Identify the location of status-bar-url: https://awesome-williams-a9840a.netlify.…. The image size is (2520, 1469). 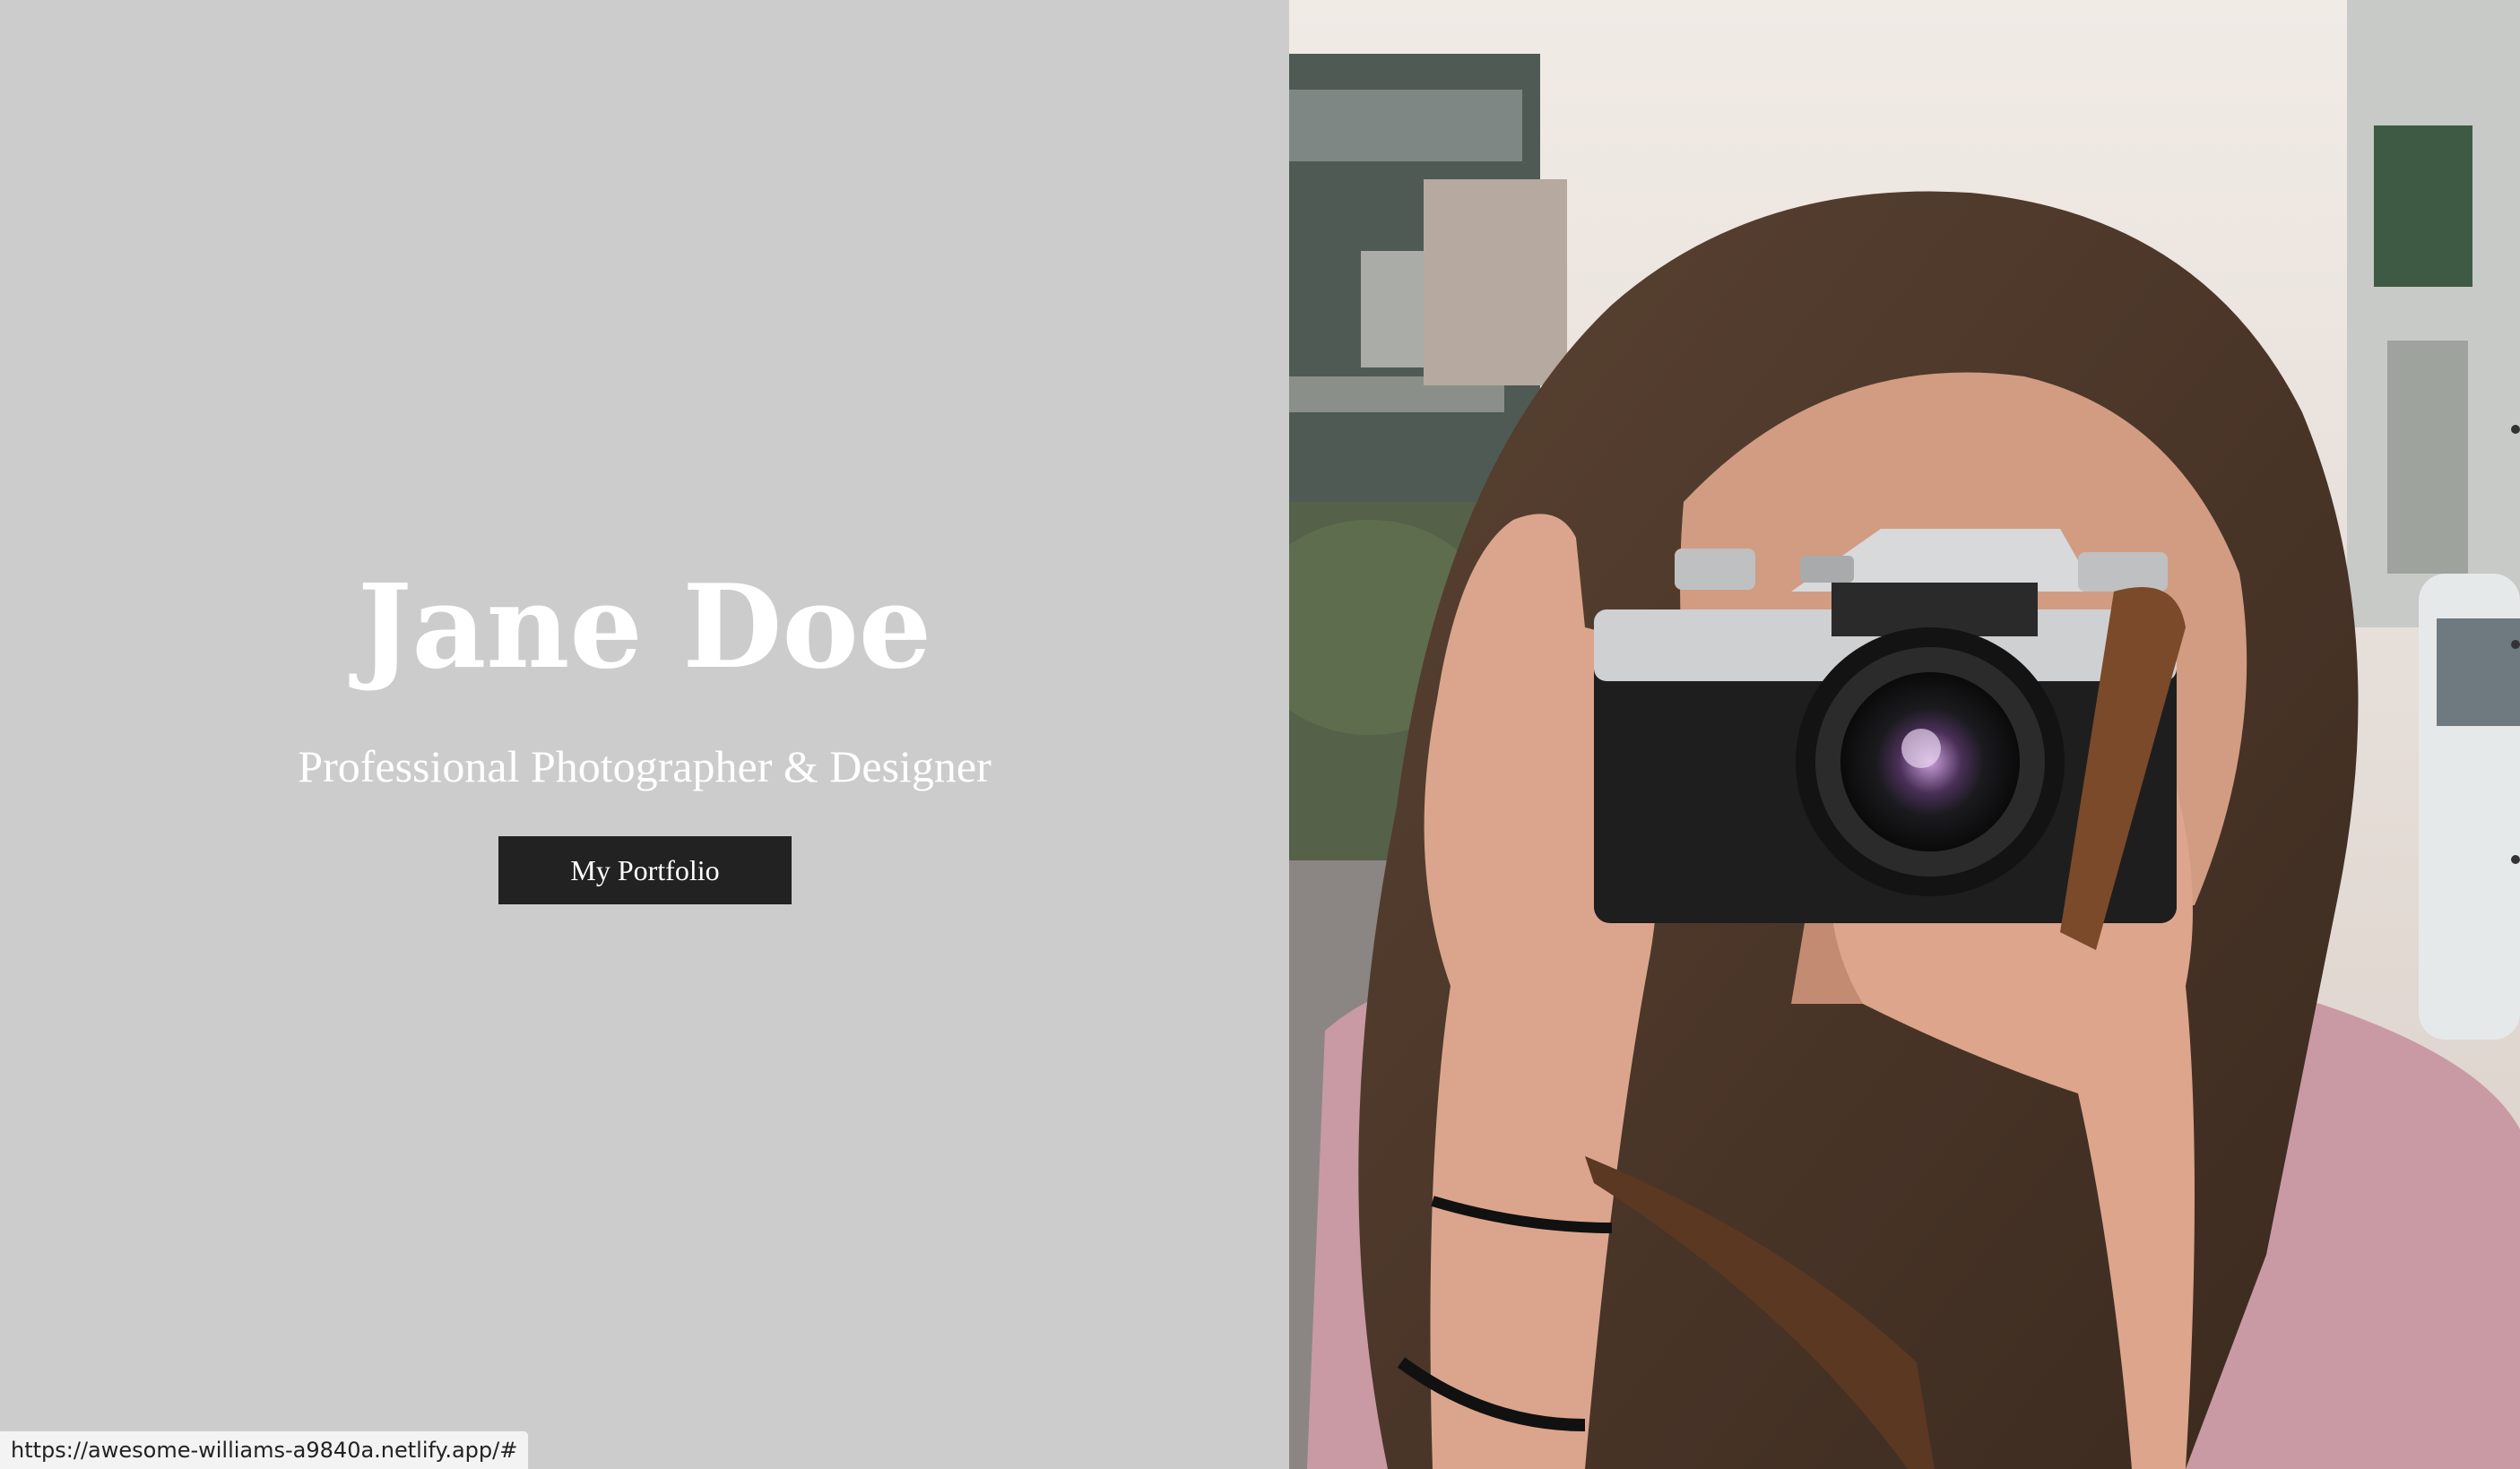
(265, 1449).